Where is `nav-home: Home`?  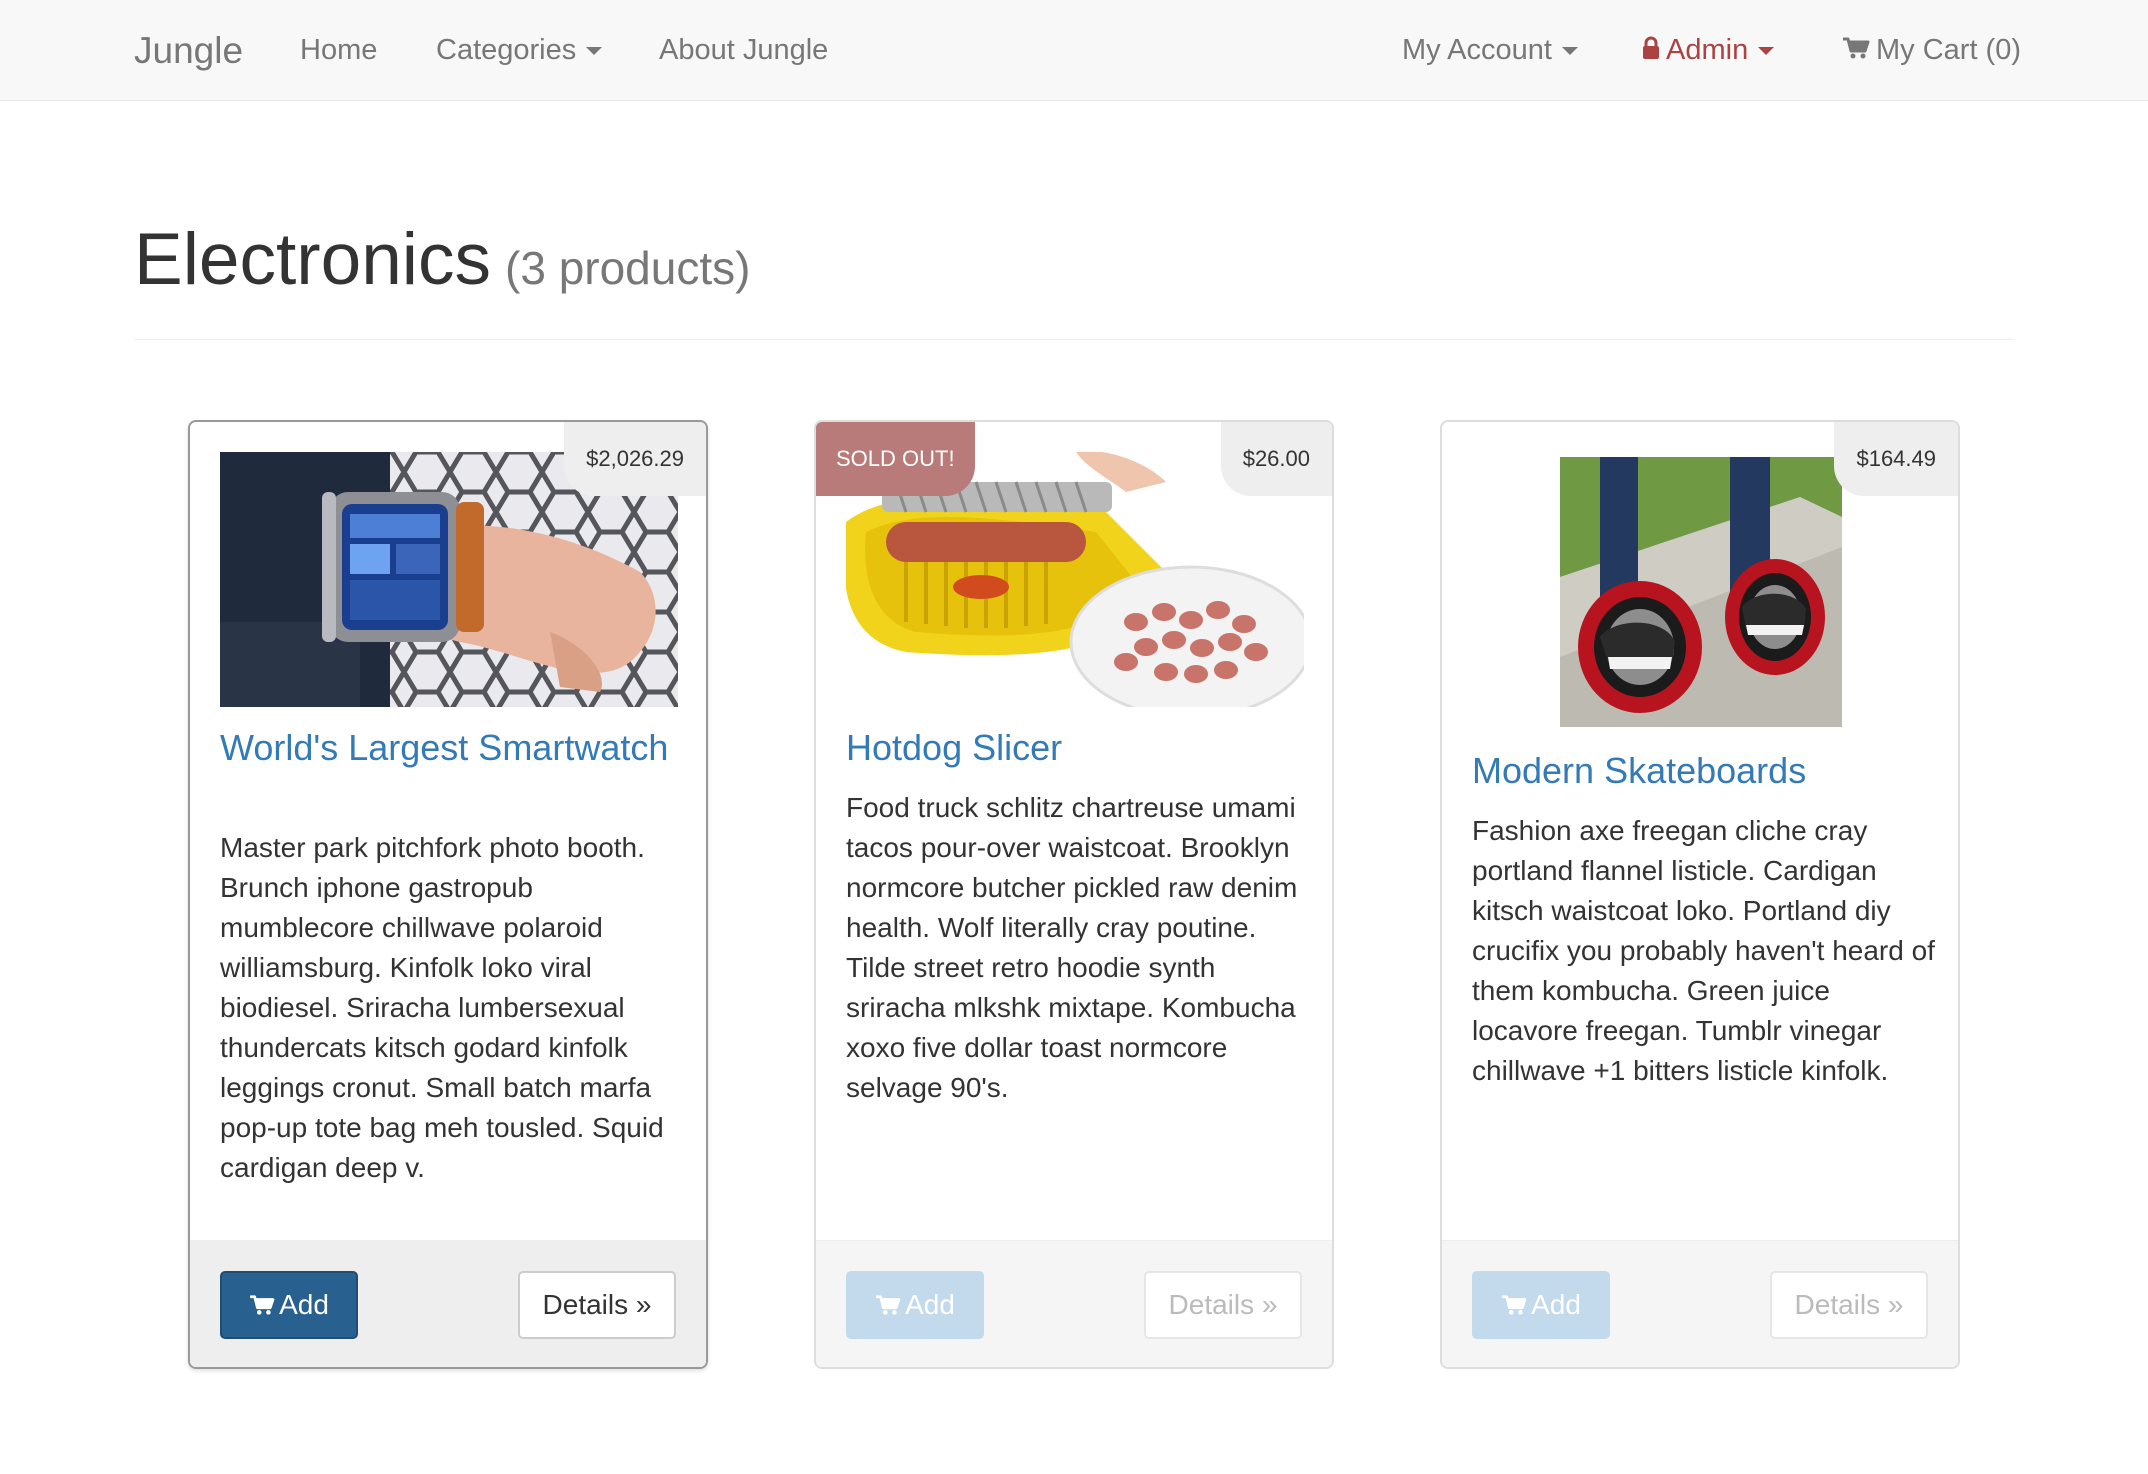
nav-home: Home is located at coordinates (338, 50).